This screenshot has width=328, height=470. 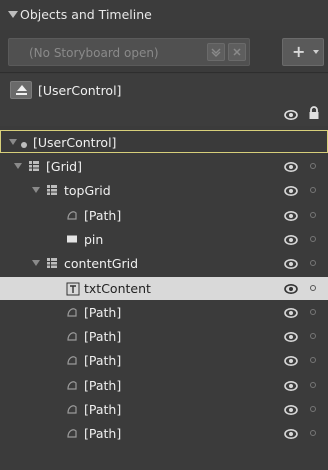 What do you see at coordinates (73, 290) in the screenshot?
I see `textblock-icon` at bounding box center [73, 290].